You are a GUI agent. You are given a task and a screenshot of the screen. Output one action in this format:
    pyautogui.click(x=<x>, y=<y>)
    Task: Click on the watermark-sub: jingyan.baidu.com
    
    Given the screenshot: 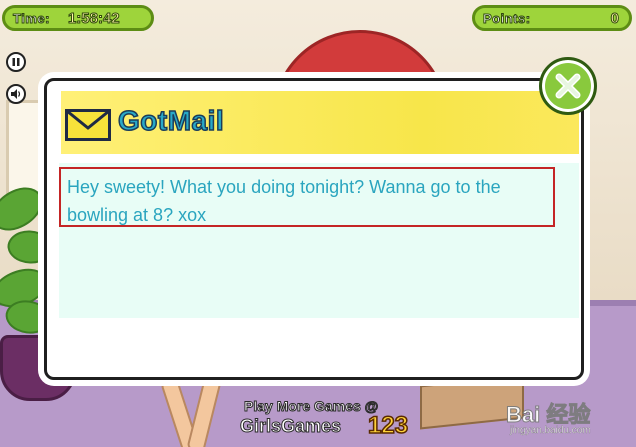 What is the action you would take?
    pyautogui.click(x=550, y=430)
    